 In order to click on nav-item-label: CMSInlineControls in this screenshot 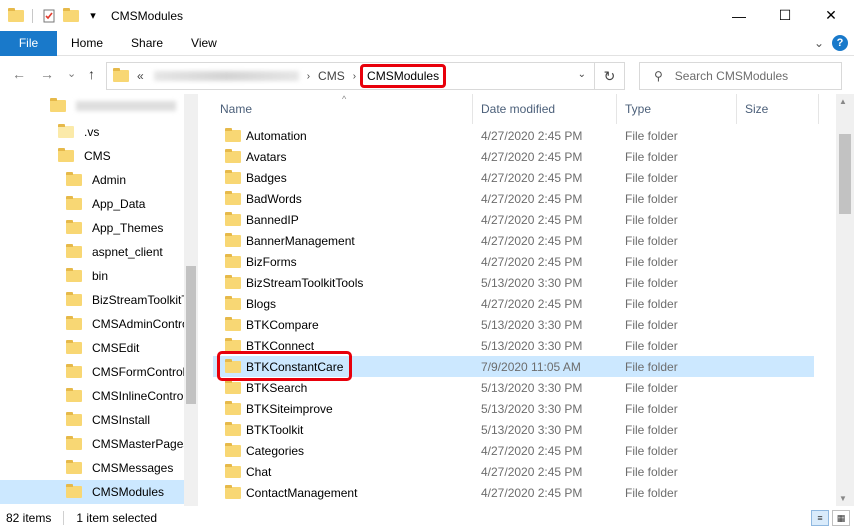, I will do `click(142, 396)`.